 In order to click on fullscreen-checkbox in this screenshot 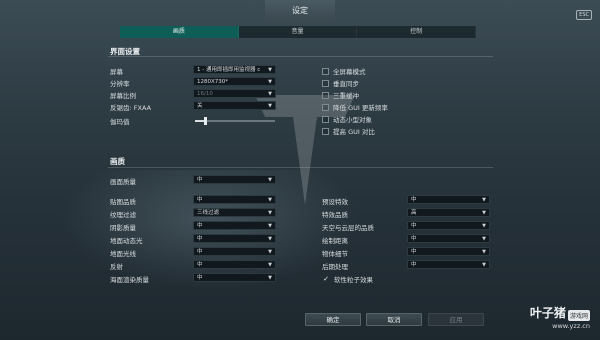, I will do `click(325, 71)`.